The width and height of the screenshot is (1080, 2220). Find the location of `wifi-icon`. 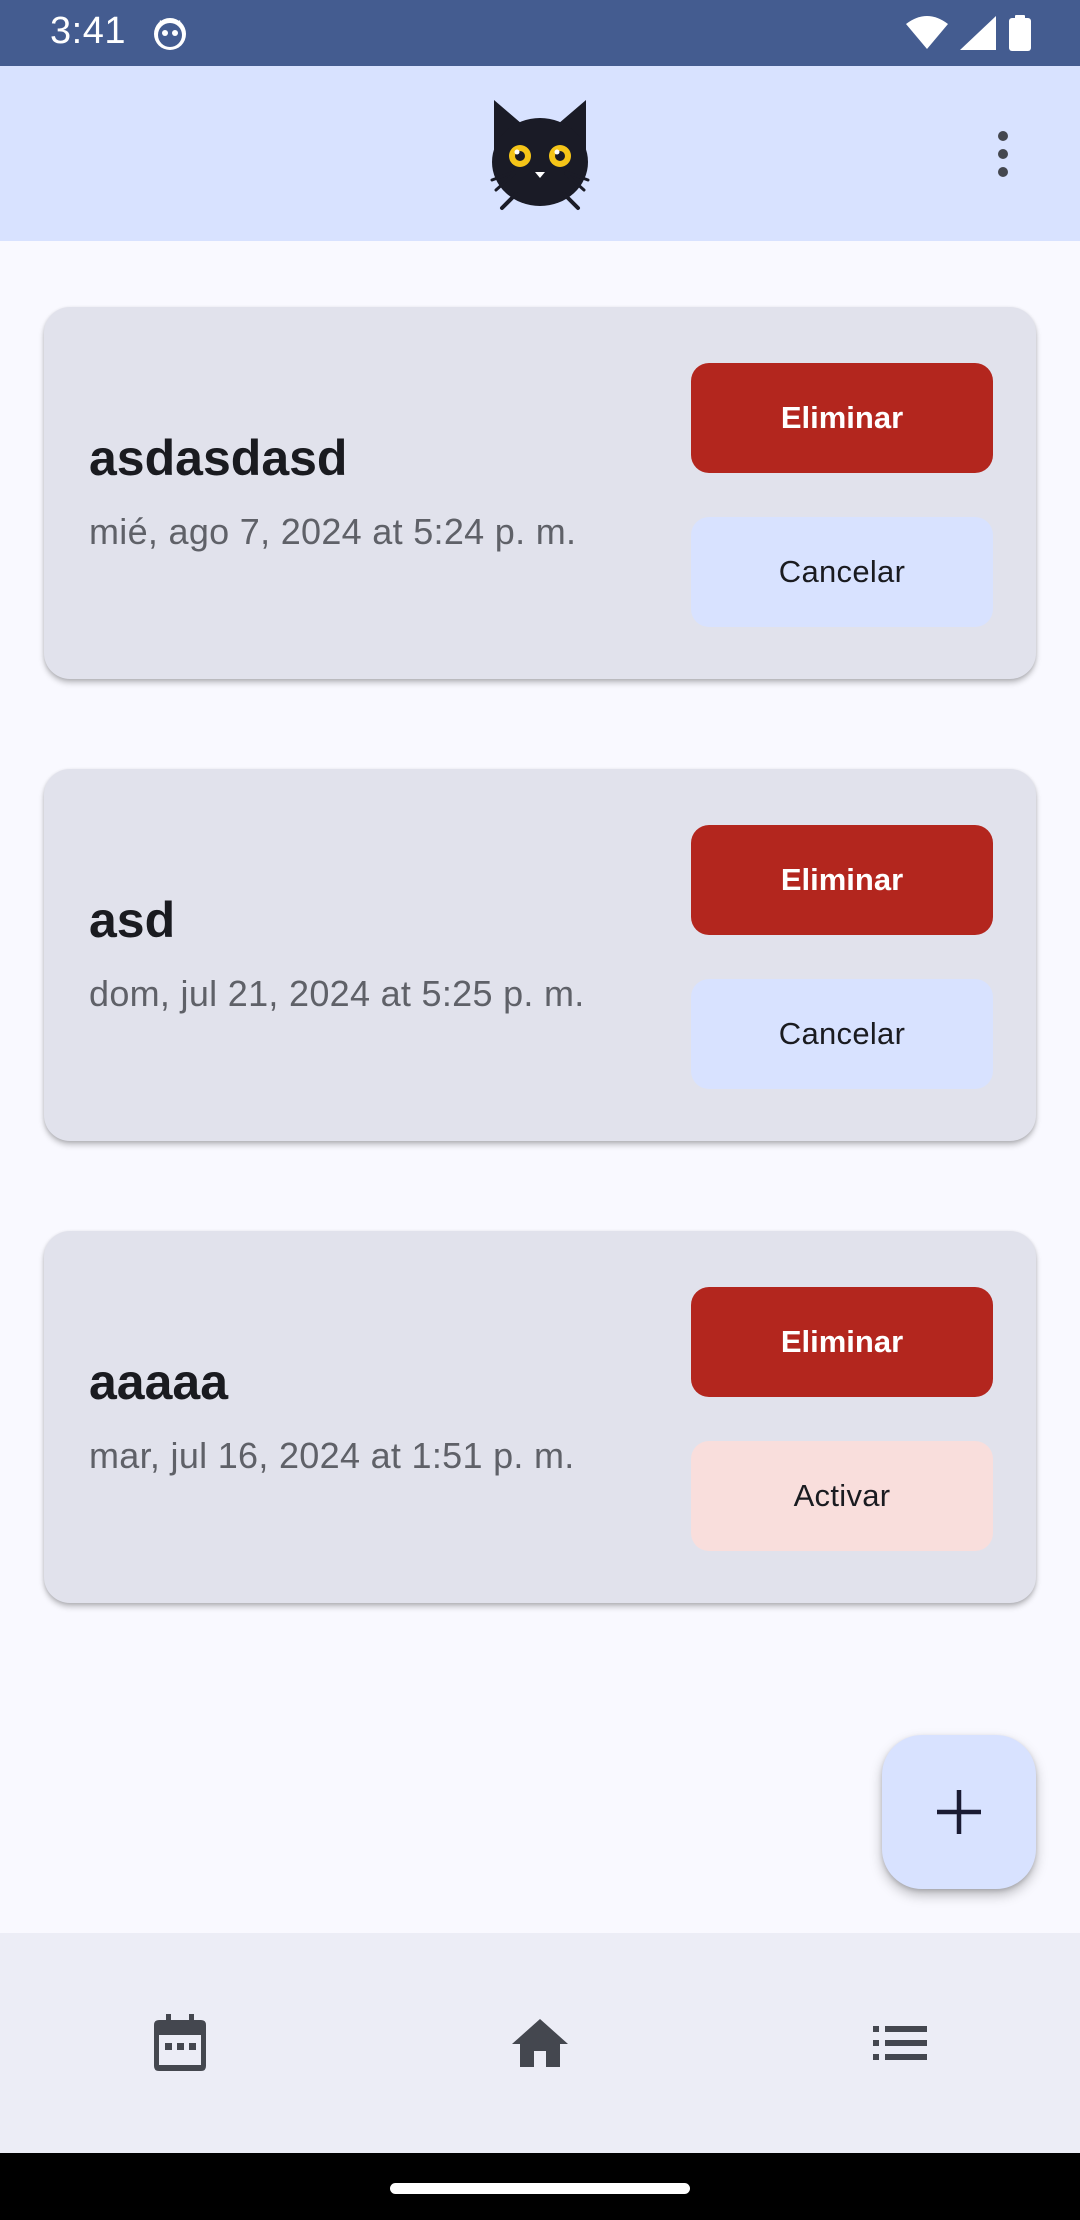

wifi-icon is located at coordinates (927, 32).